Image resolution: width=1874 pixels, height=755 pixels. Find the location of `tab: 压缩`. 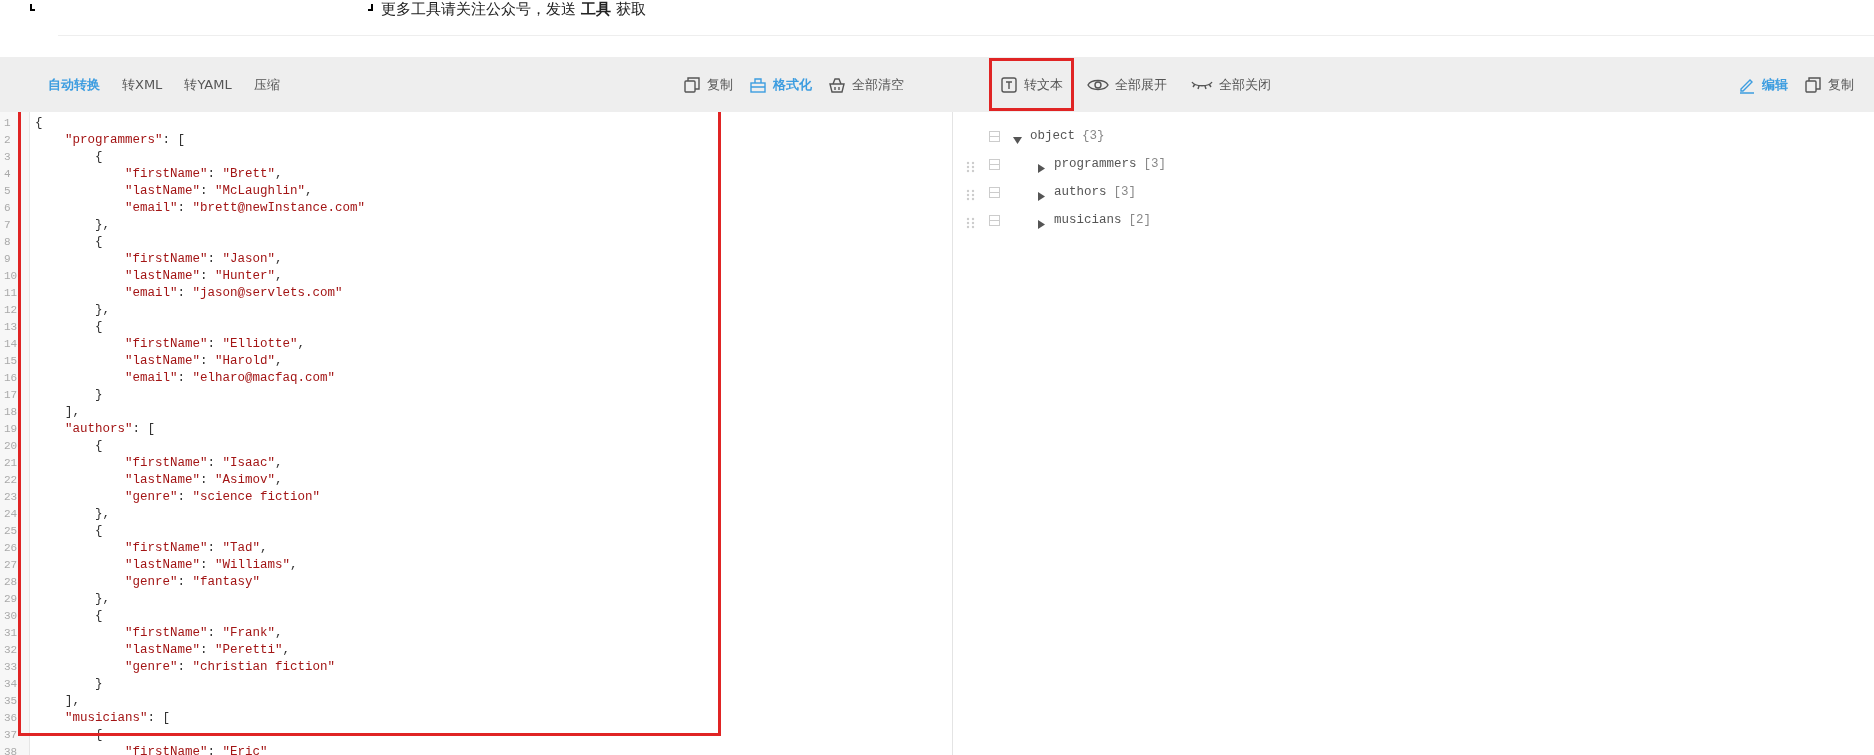

tab: 压缩 is located at coordinates (266, 84).